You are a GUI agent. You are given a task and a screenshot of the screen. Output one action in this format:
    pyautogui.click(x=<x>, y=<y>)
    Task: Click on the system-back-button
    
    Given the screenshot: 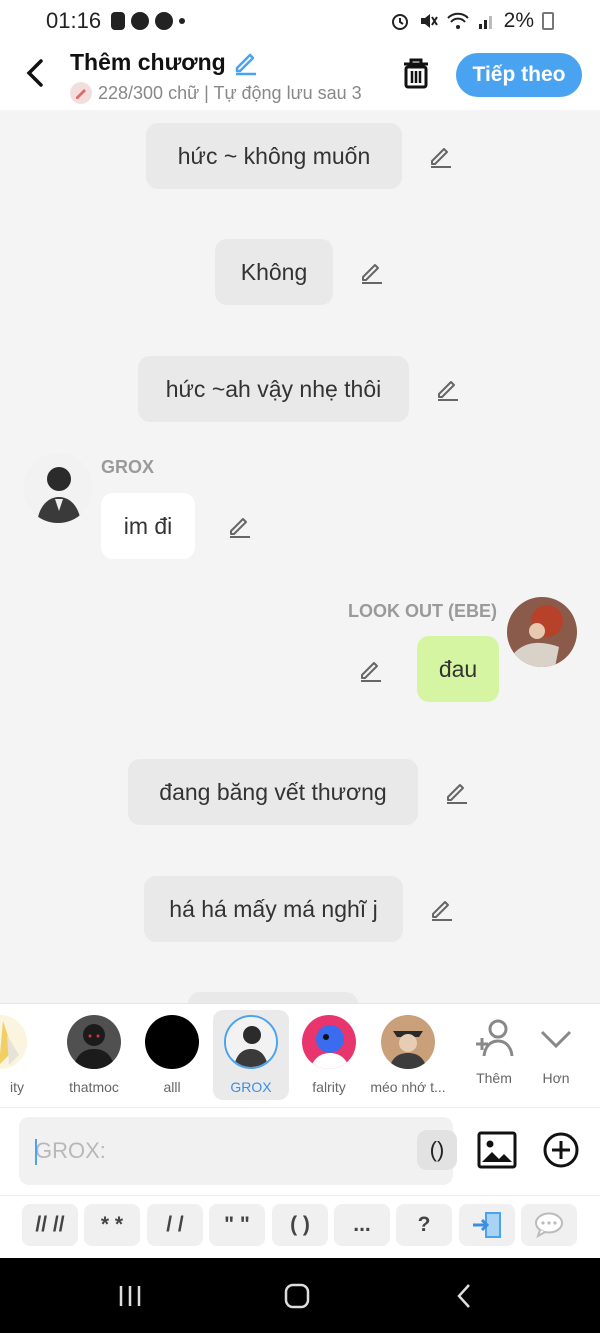 What is the action you would take?
    pyautogui.click(x=464, y=1296)
    